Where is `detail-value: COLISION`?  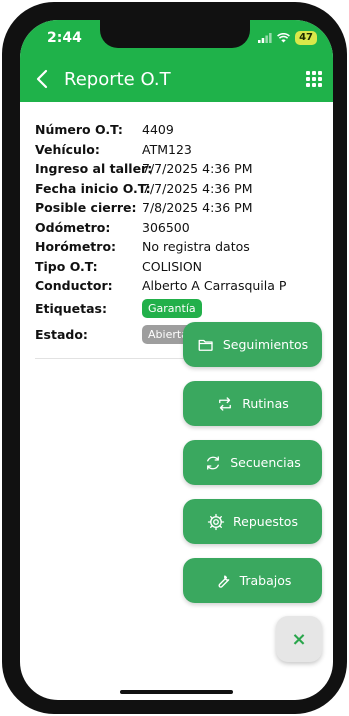 detail-value: COLISION is located at coordinates (172, 266).